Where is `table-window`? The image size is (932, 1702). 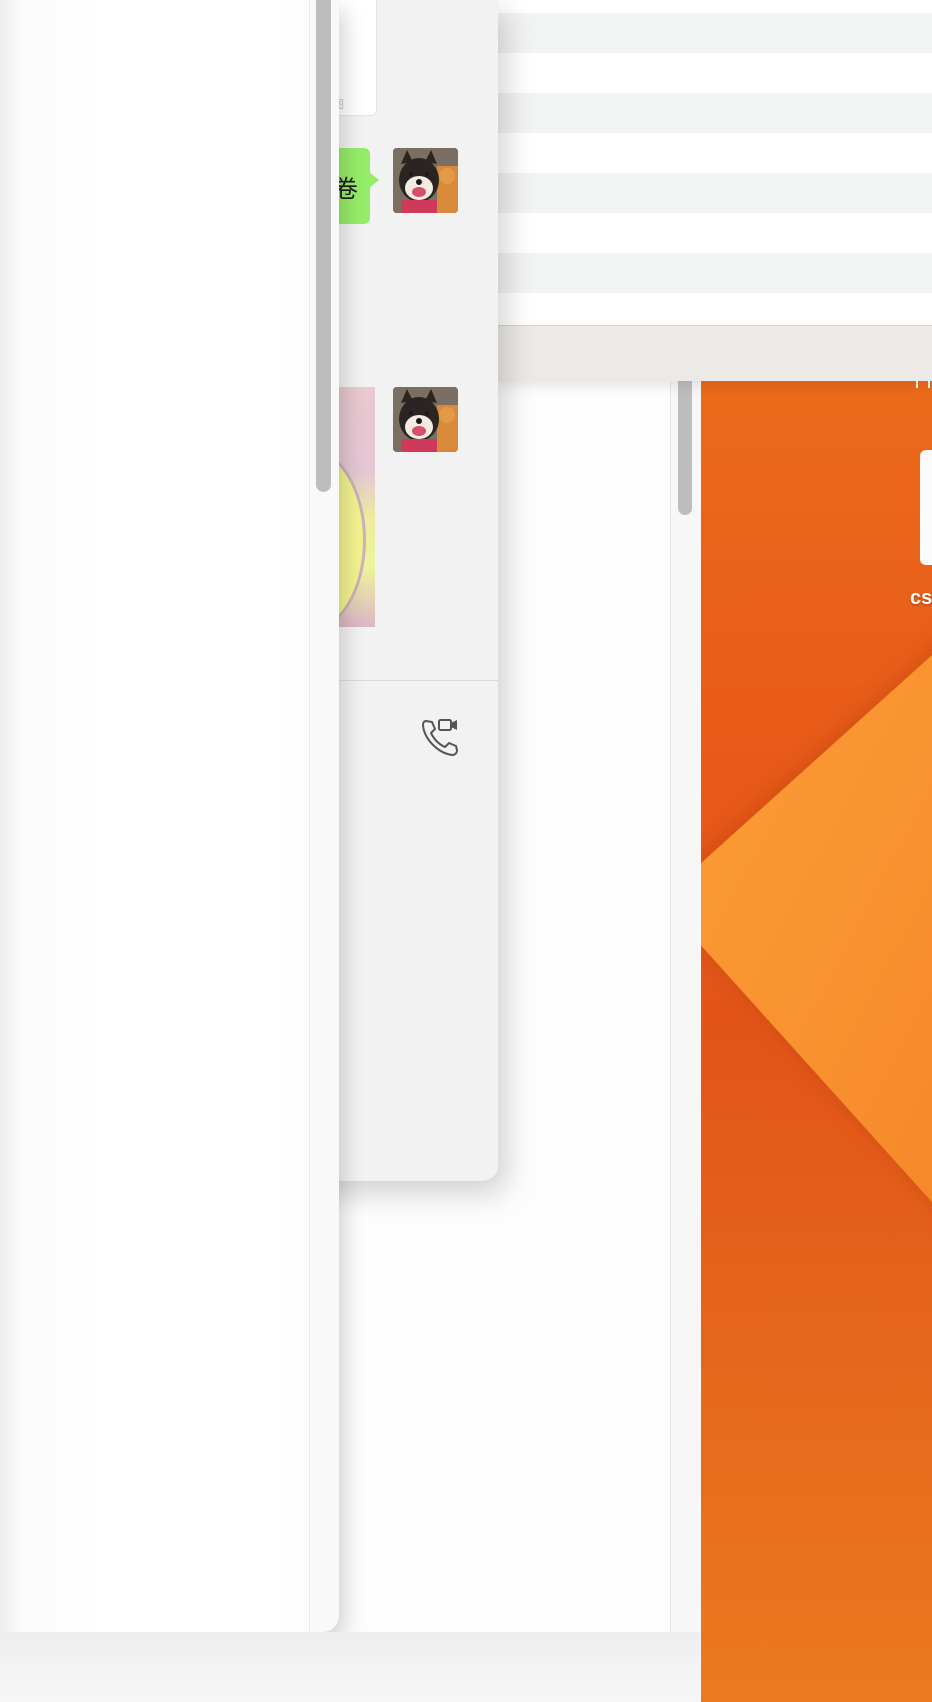
table-window is located at coordinates (715, 190).